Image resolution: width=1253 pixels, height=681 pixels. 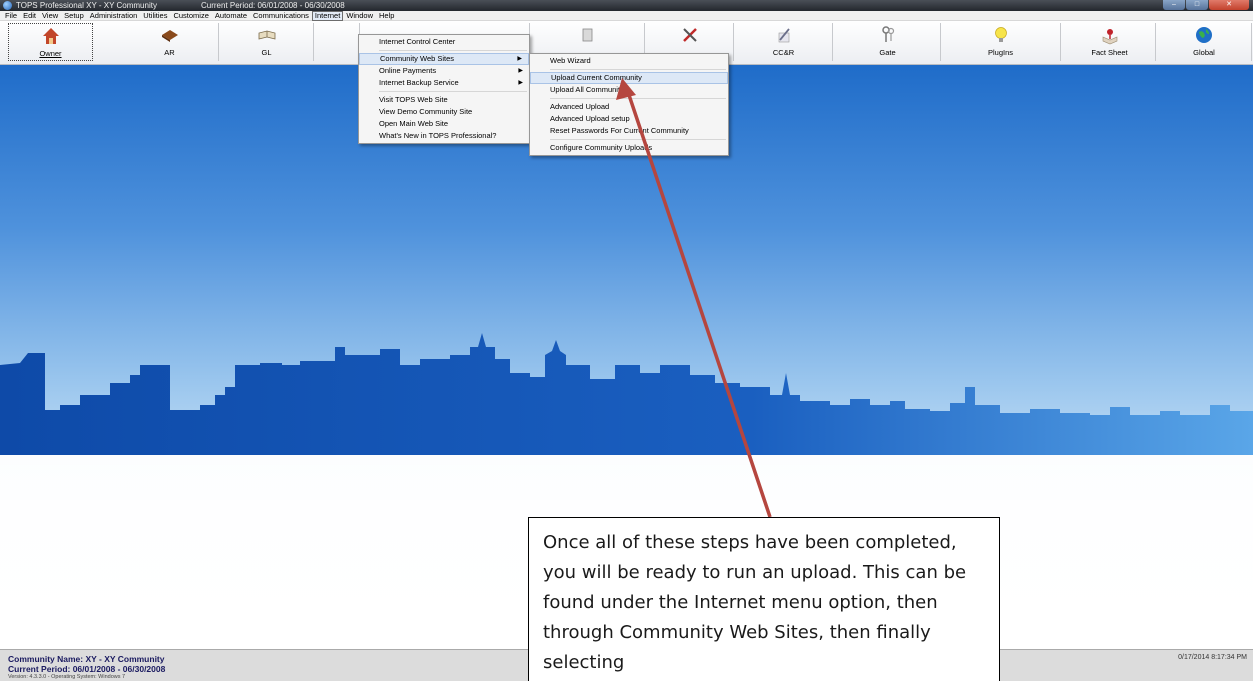 I want to click on menu-item-label: Visit TOPS Web Site, so click(x=413, y=99).